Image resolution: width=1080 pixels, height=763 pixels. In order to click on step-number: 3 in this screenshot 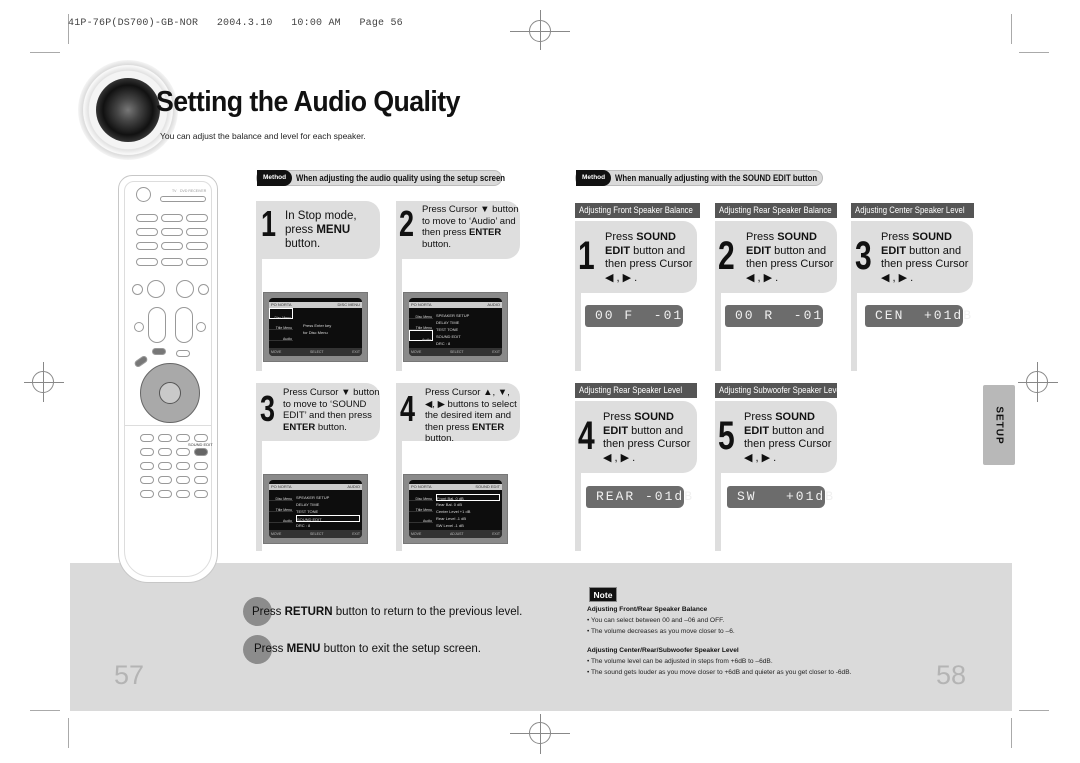, I will do `click(863, 256)`.